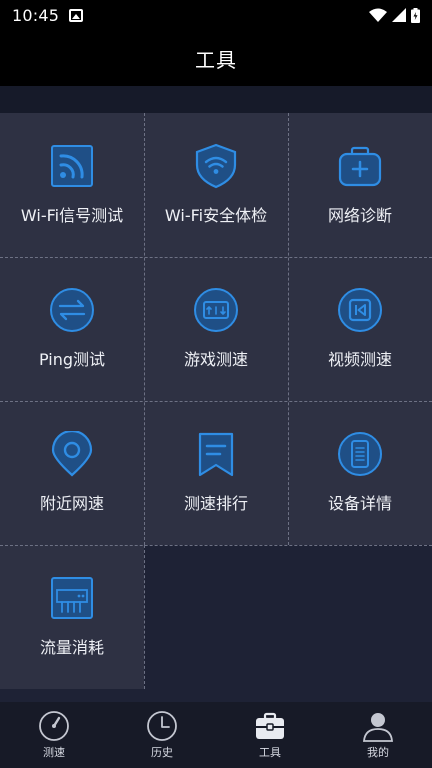 Image resolution: width=432 pixels, height=768 pixels. What do you see at coordinates (216, 166) in the screenshot?
I see `wifi-shield-icon` at bounding box center [216, 166].